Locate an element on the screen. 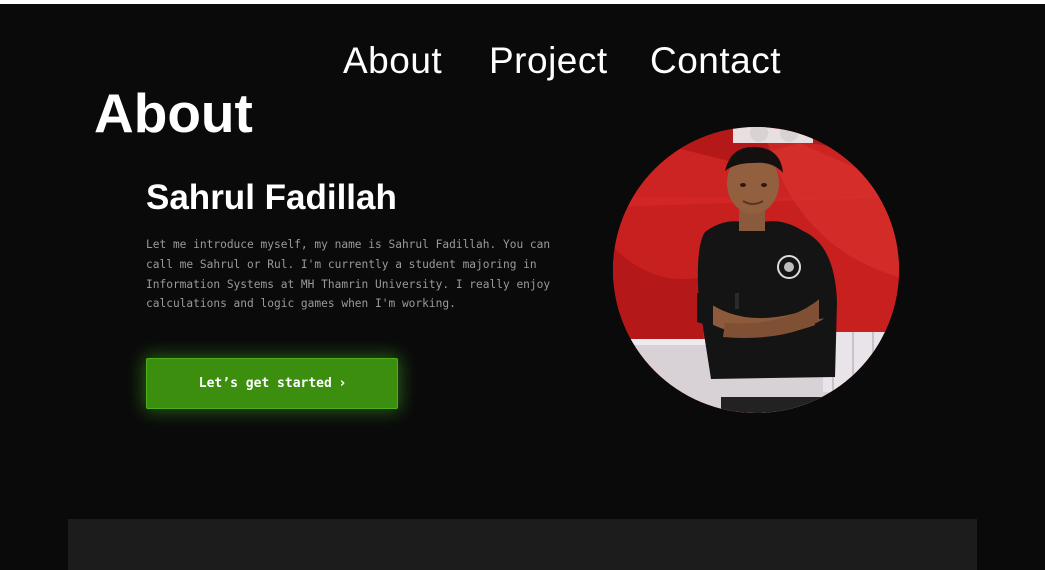 The height and width of the screenshot is (570, 1045). nav-link-project: Project is located at coordinates (548, 61).